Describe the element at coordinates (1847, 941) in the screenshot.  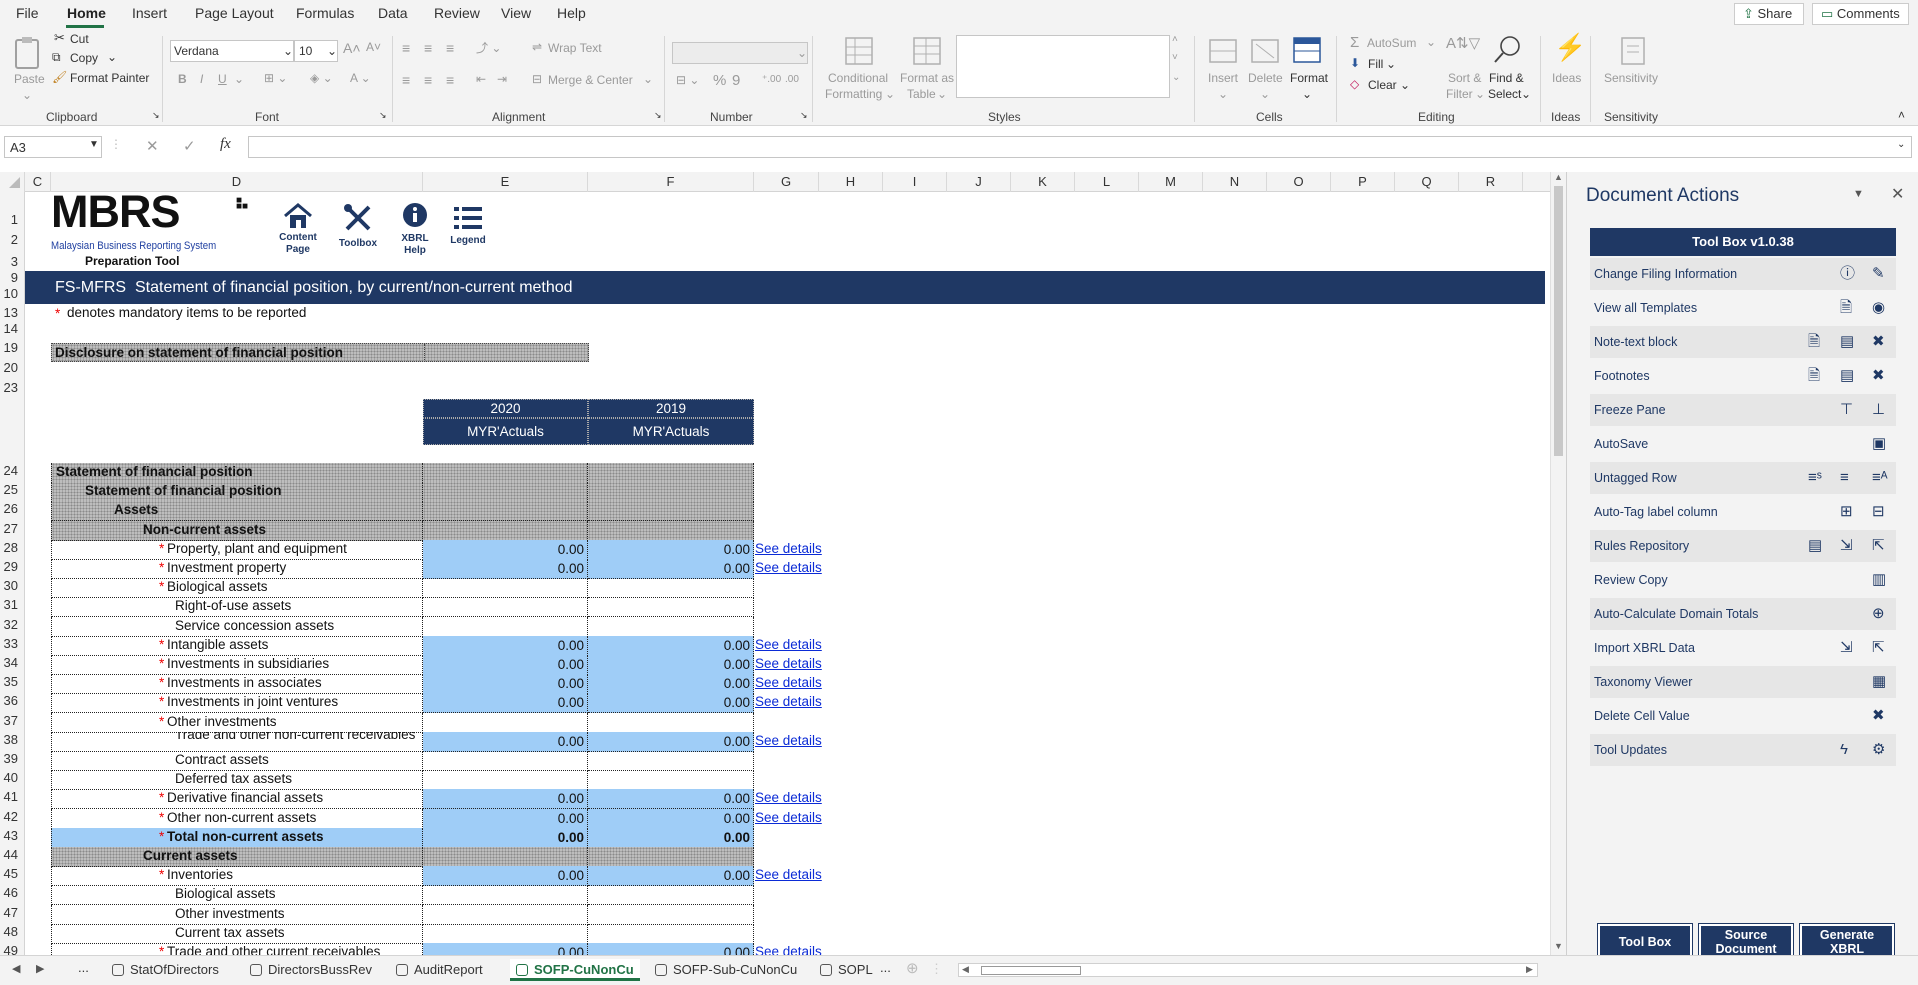
I see `generate-xbrl-button: Generate XBRL` at that location.